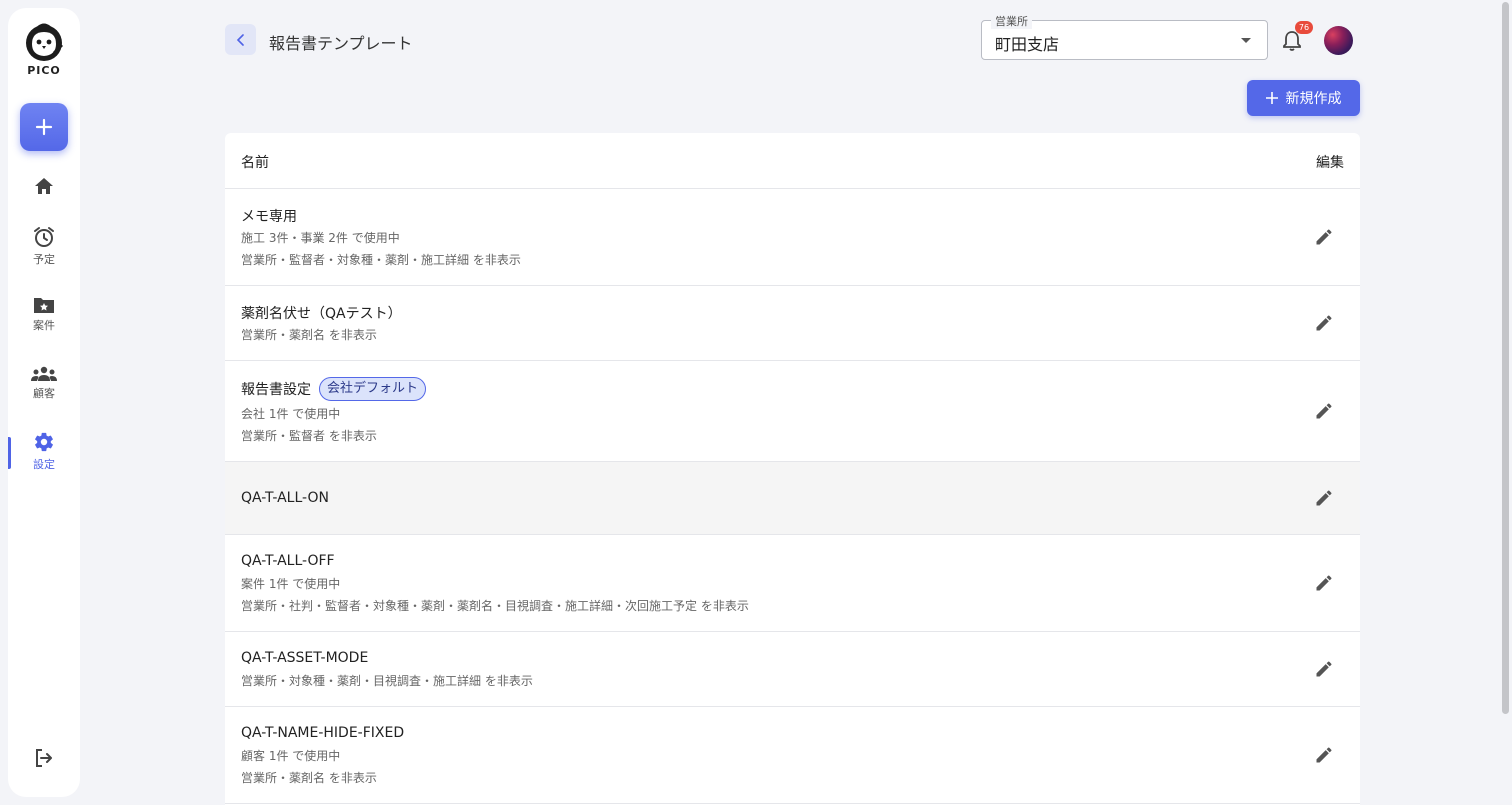 This screenshot has height=805, width=1512. I want to click on chevron-left-icon, so click(240, 39).